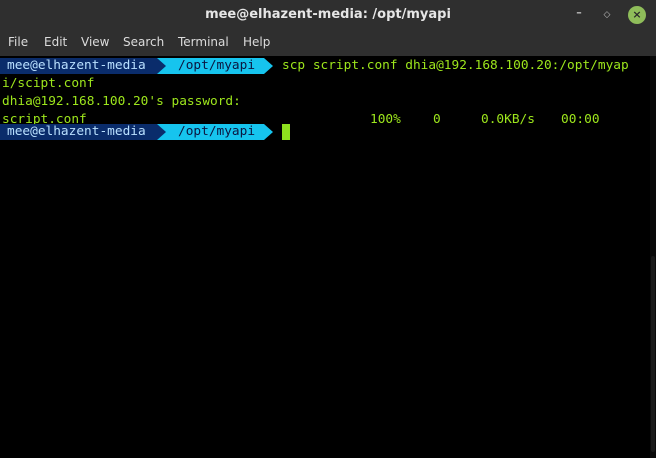 Image resolution: width=656 pixels, height=458 pixels. What do you see at coordinates (637, 15) in the screenshot?
I see `close-button: ×` at bounding box center [637, 15].